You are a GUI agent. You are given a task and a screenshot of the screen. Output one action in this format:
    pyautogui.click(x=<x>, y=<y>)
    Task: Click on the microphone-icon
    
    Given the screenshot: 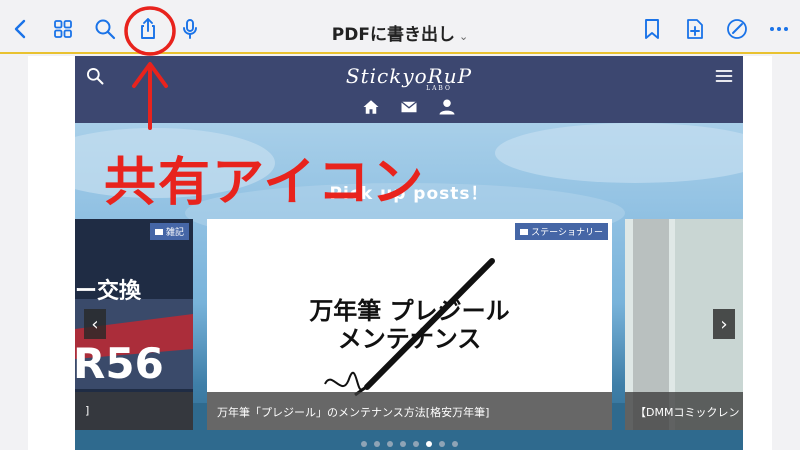 What is the action you would take?
    pyautogui.click(x=190, y=29)
    